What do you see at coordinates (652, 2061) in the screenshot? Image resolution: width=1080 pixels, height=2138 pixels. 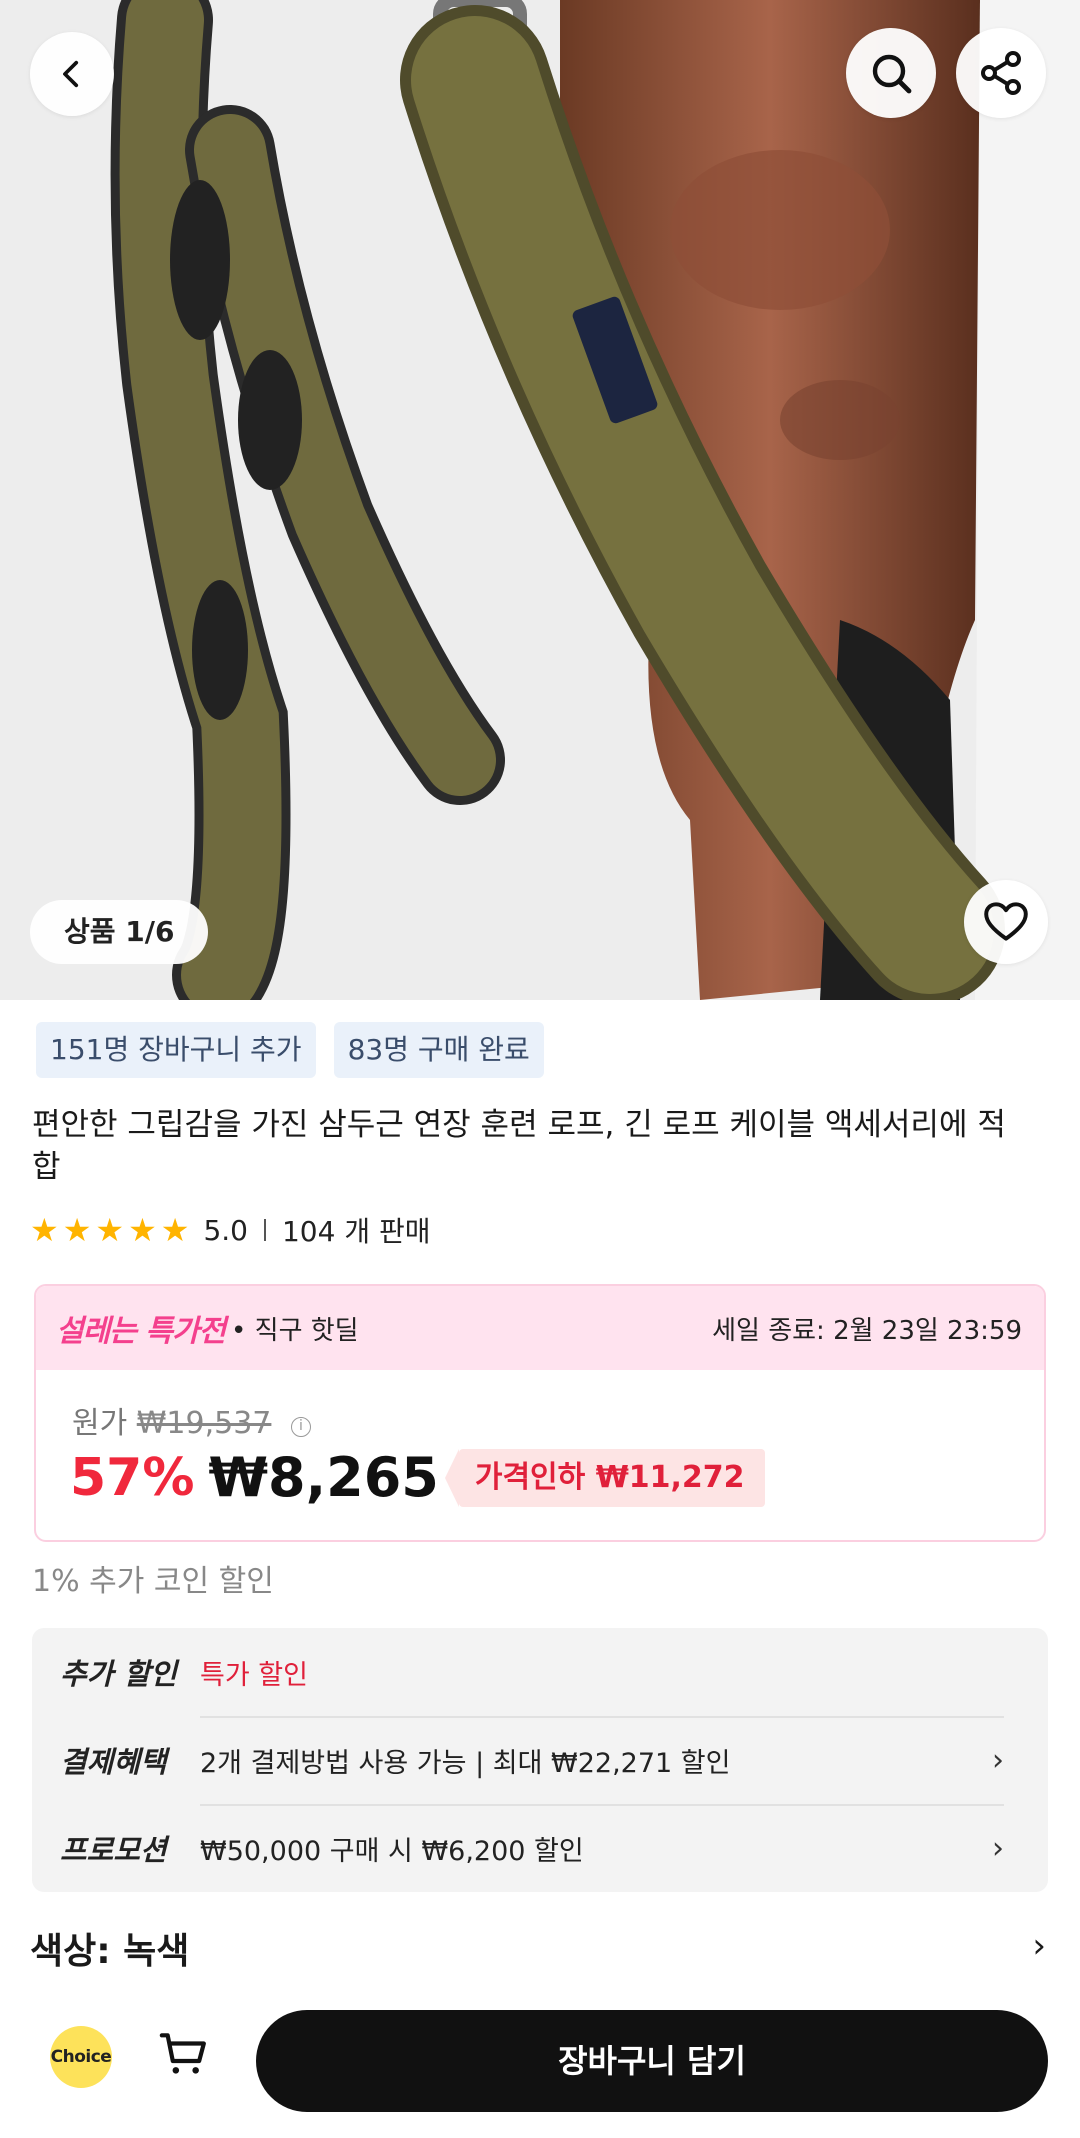 I see `add-to-cart-button: 장바구니 담기` at bounding box center [652, 2061].